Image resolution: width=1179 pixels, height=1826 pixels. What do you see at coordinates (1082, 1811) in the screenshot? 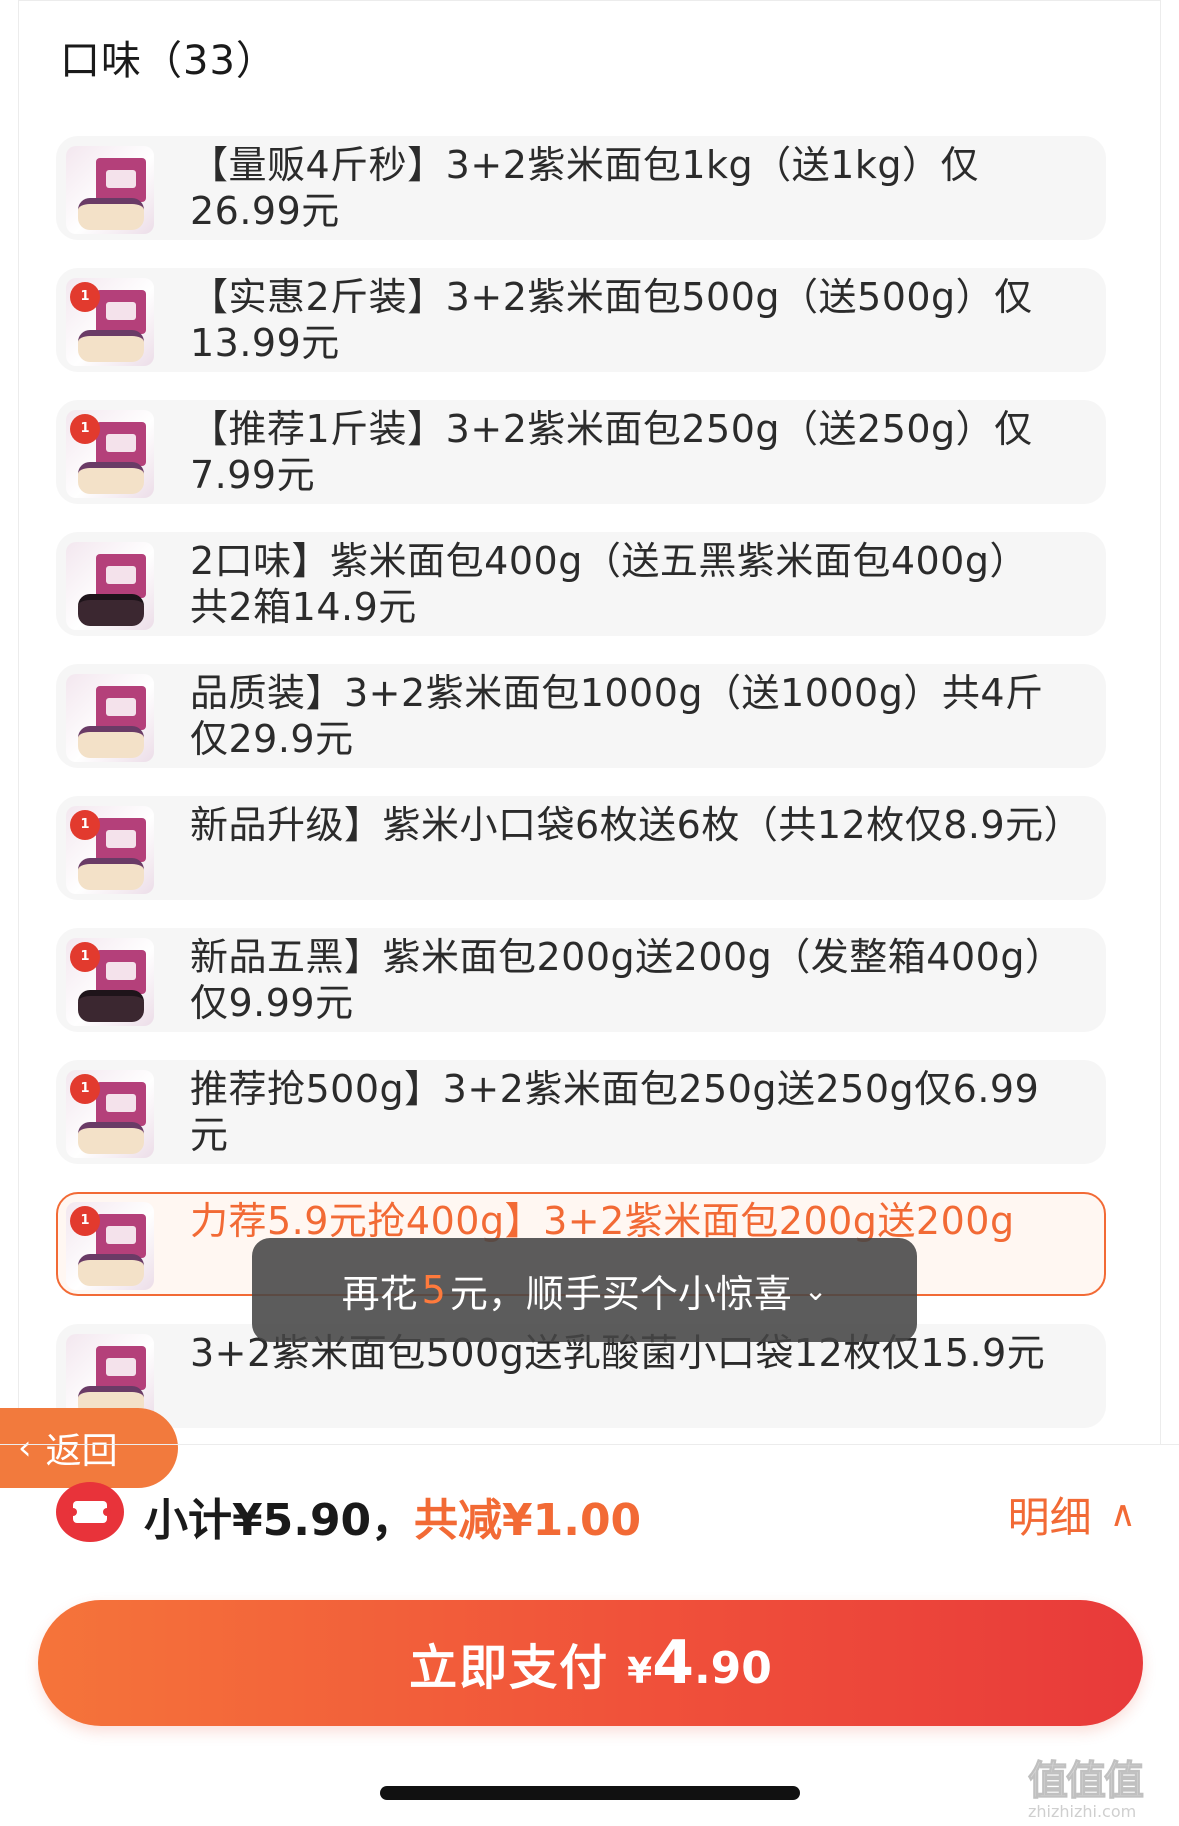
I see `watermark-url: zhizhizhi.com` at bounding box center [1082, 1811].